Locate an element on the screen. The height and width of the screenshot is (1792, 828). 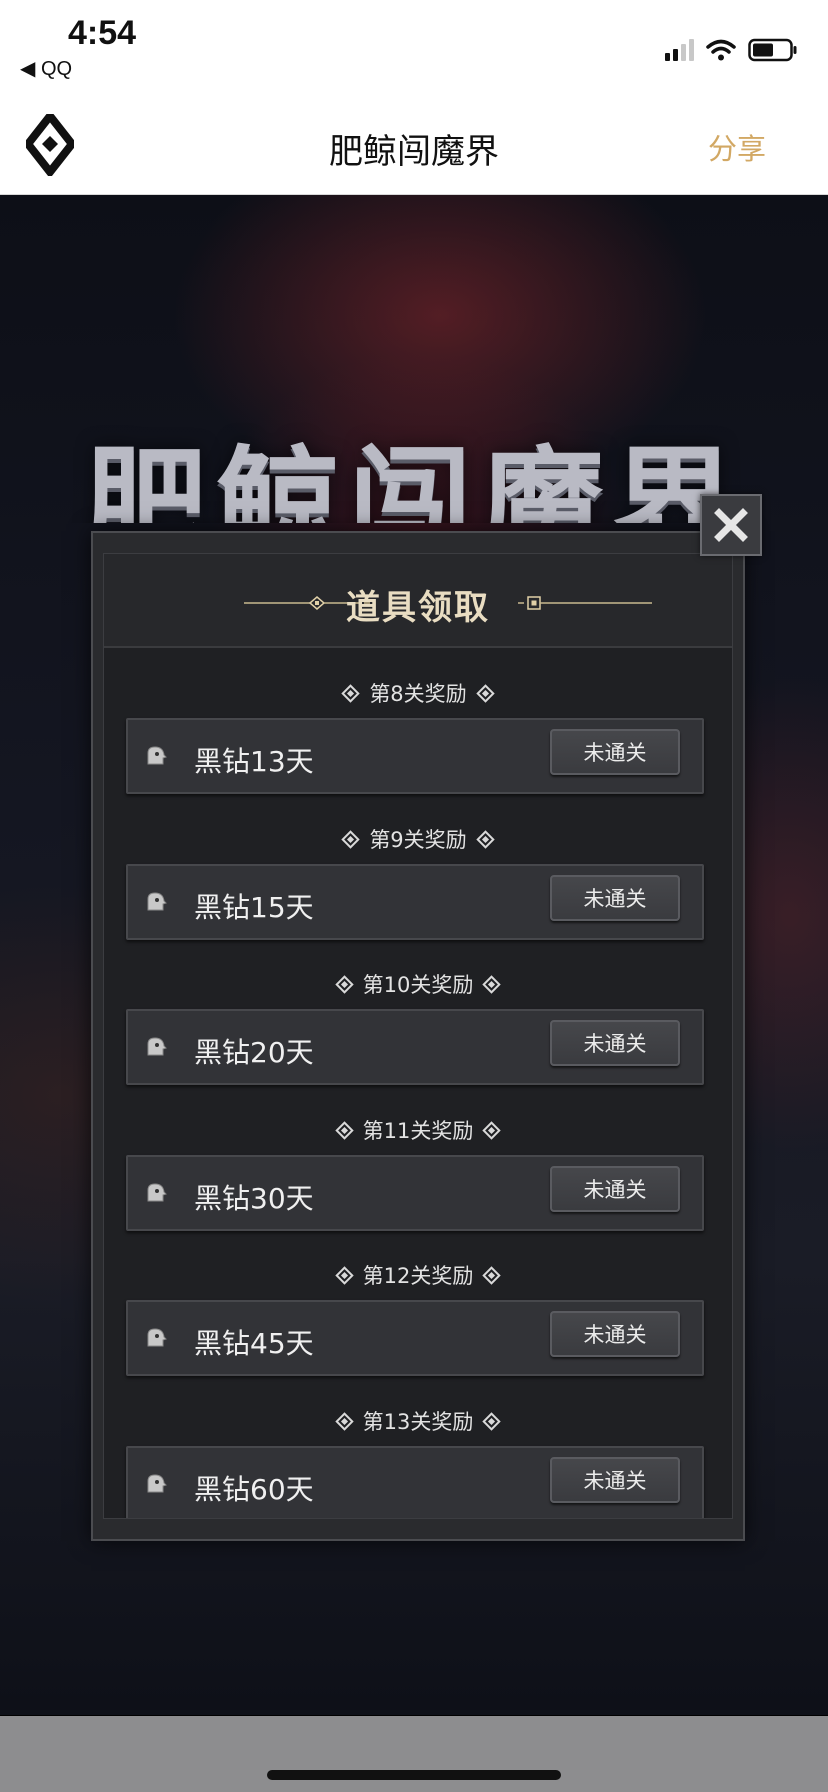
reward-level-label: 第8关奖励 is located at coordinates (418, 693).